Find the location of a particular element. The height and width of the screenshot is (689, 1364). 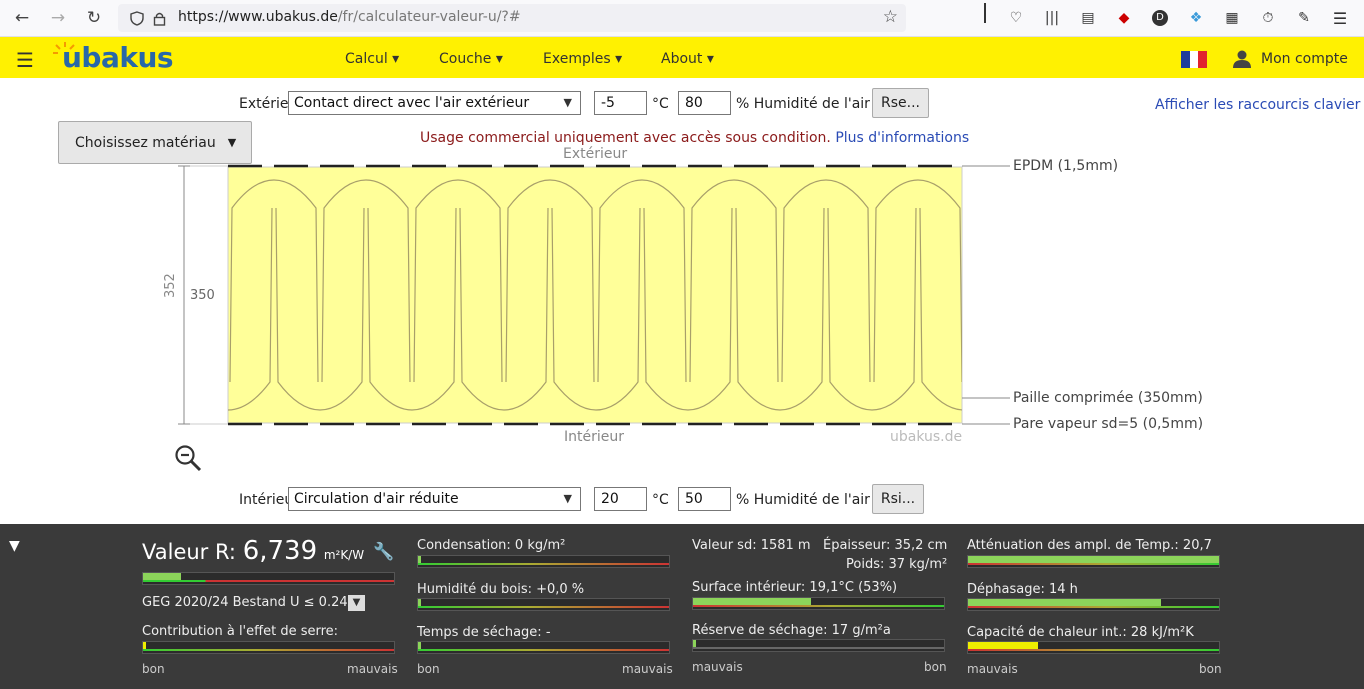

wood-humidity-label: Humidité du bois: +0,0 % is located at coordinates (501, 589).